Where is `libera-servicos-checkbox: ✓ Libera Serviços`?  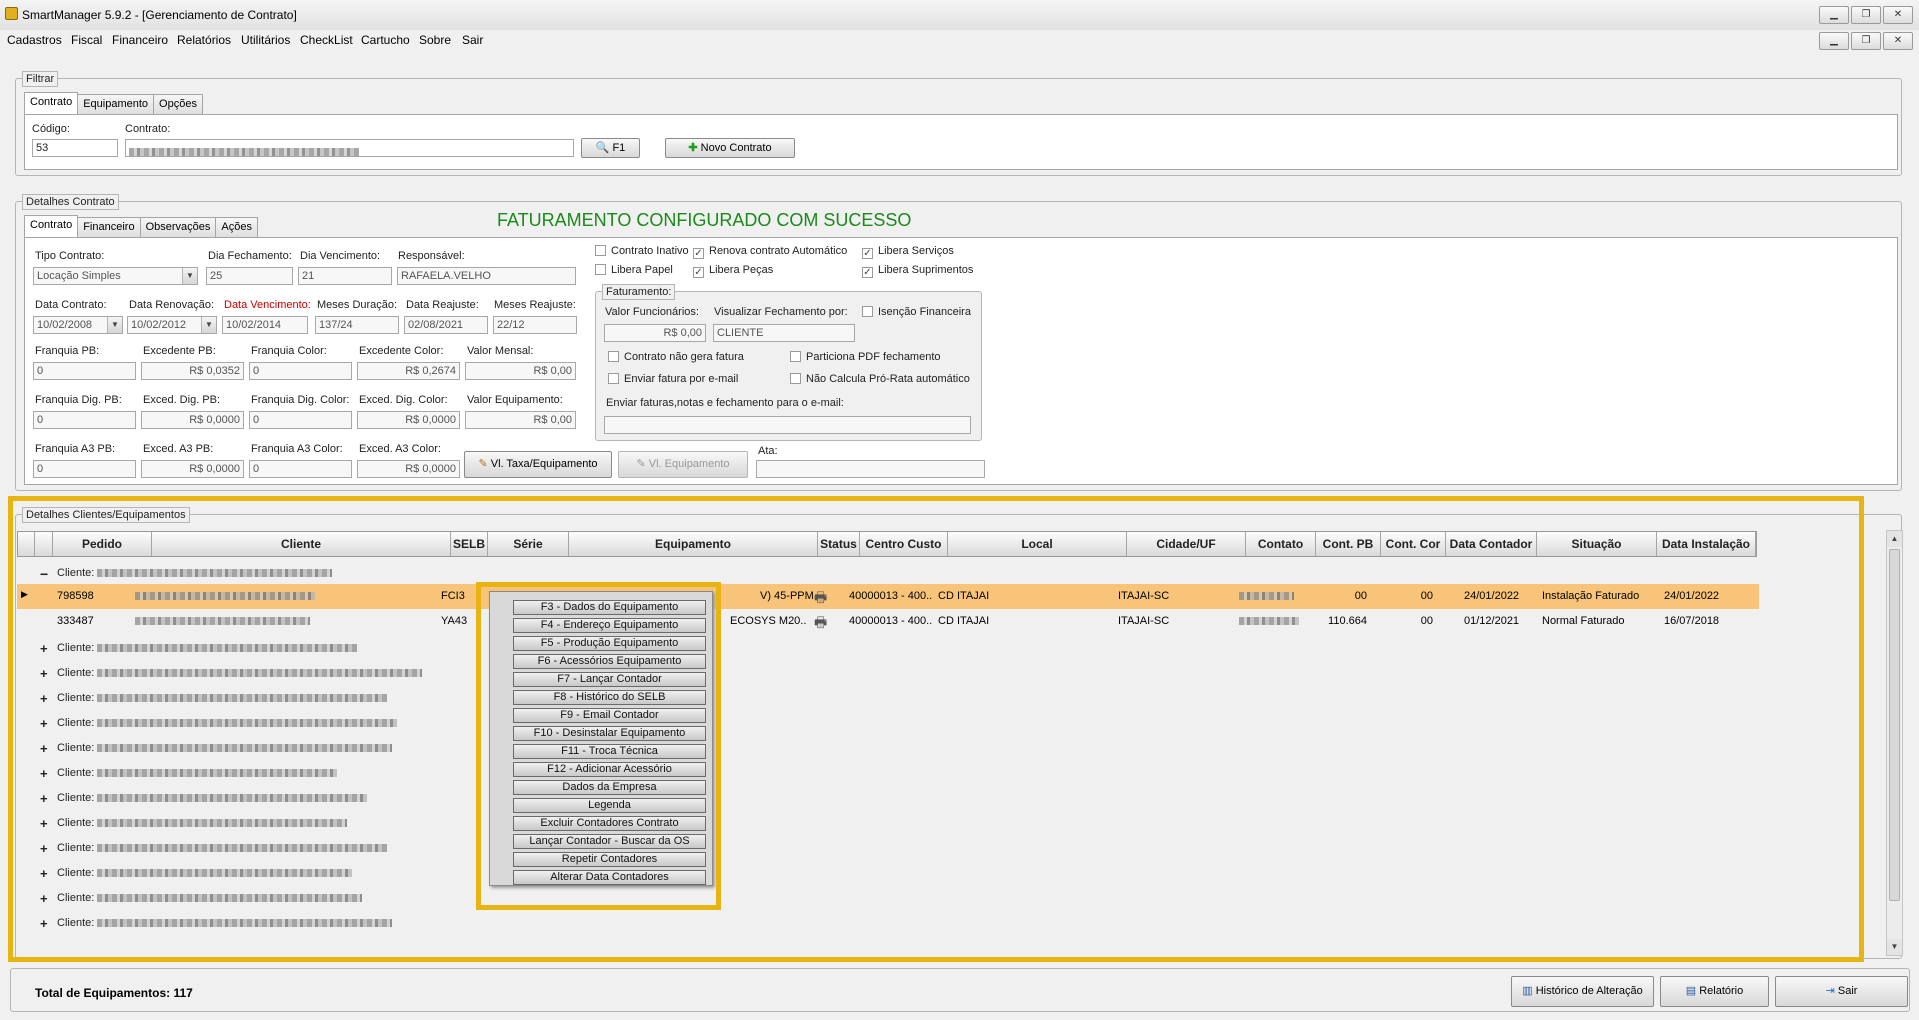 libera-servicos-checkbox: ✓ Libera Serviços is located at coordinates (908, 252).